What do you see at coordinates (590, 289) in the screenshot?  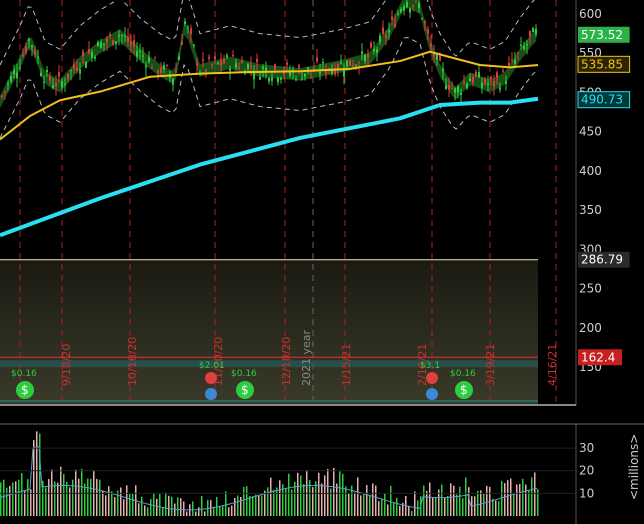 I see `price-tick-label: 250` at bounding box center [590, 289].